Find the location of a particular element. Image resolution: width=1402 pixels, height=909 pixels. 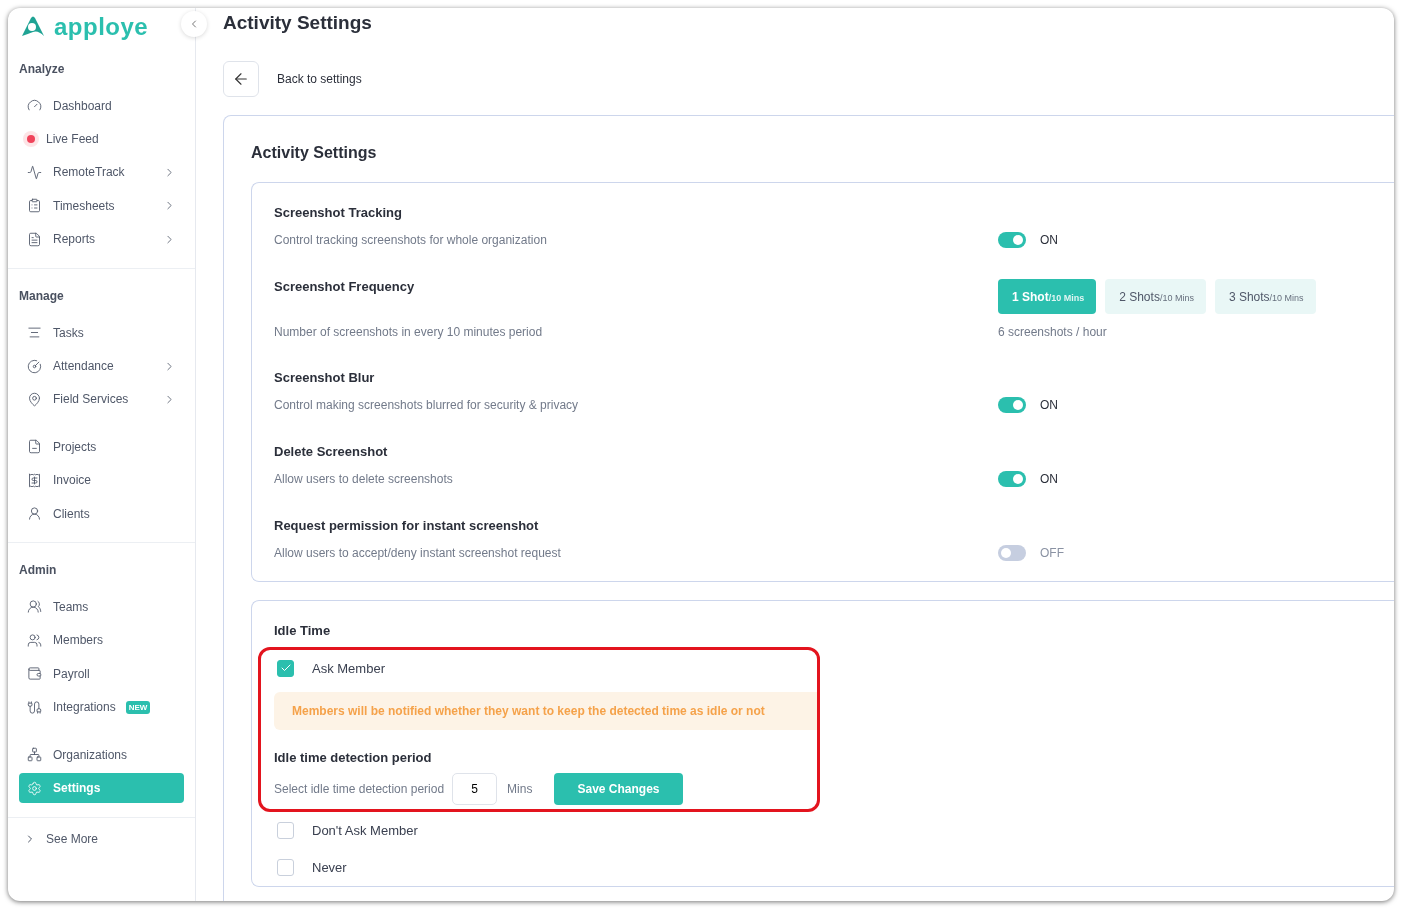

nav-item: Payroll is located at coordinates (101, 674).